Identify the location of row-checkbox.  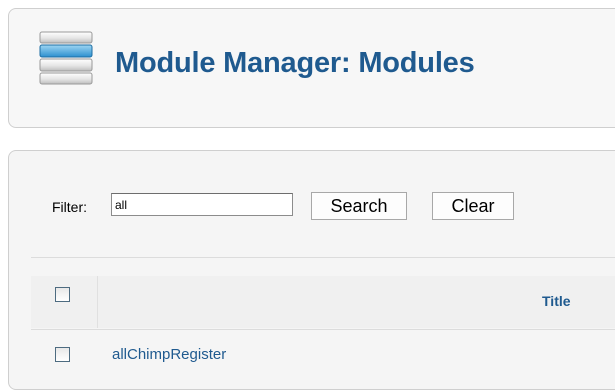
(62, 354).